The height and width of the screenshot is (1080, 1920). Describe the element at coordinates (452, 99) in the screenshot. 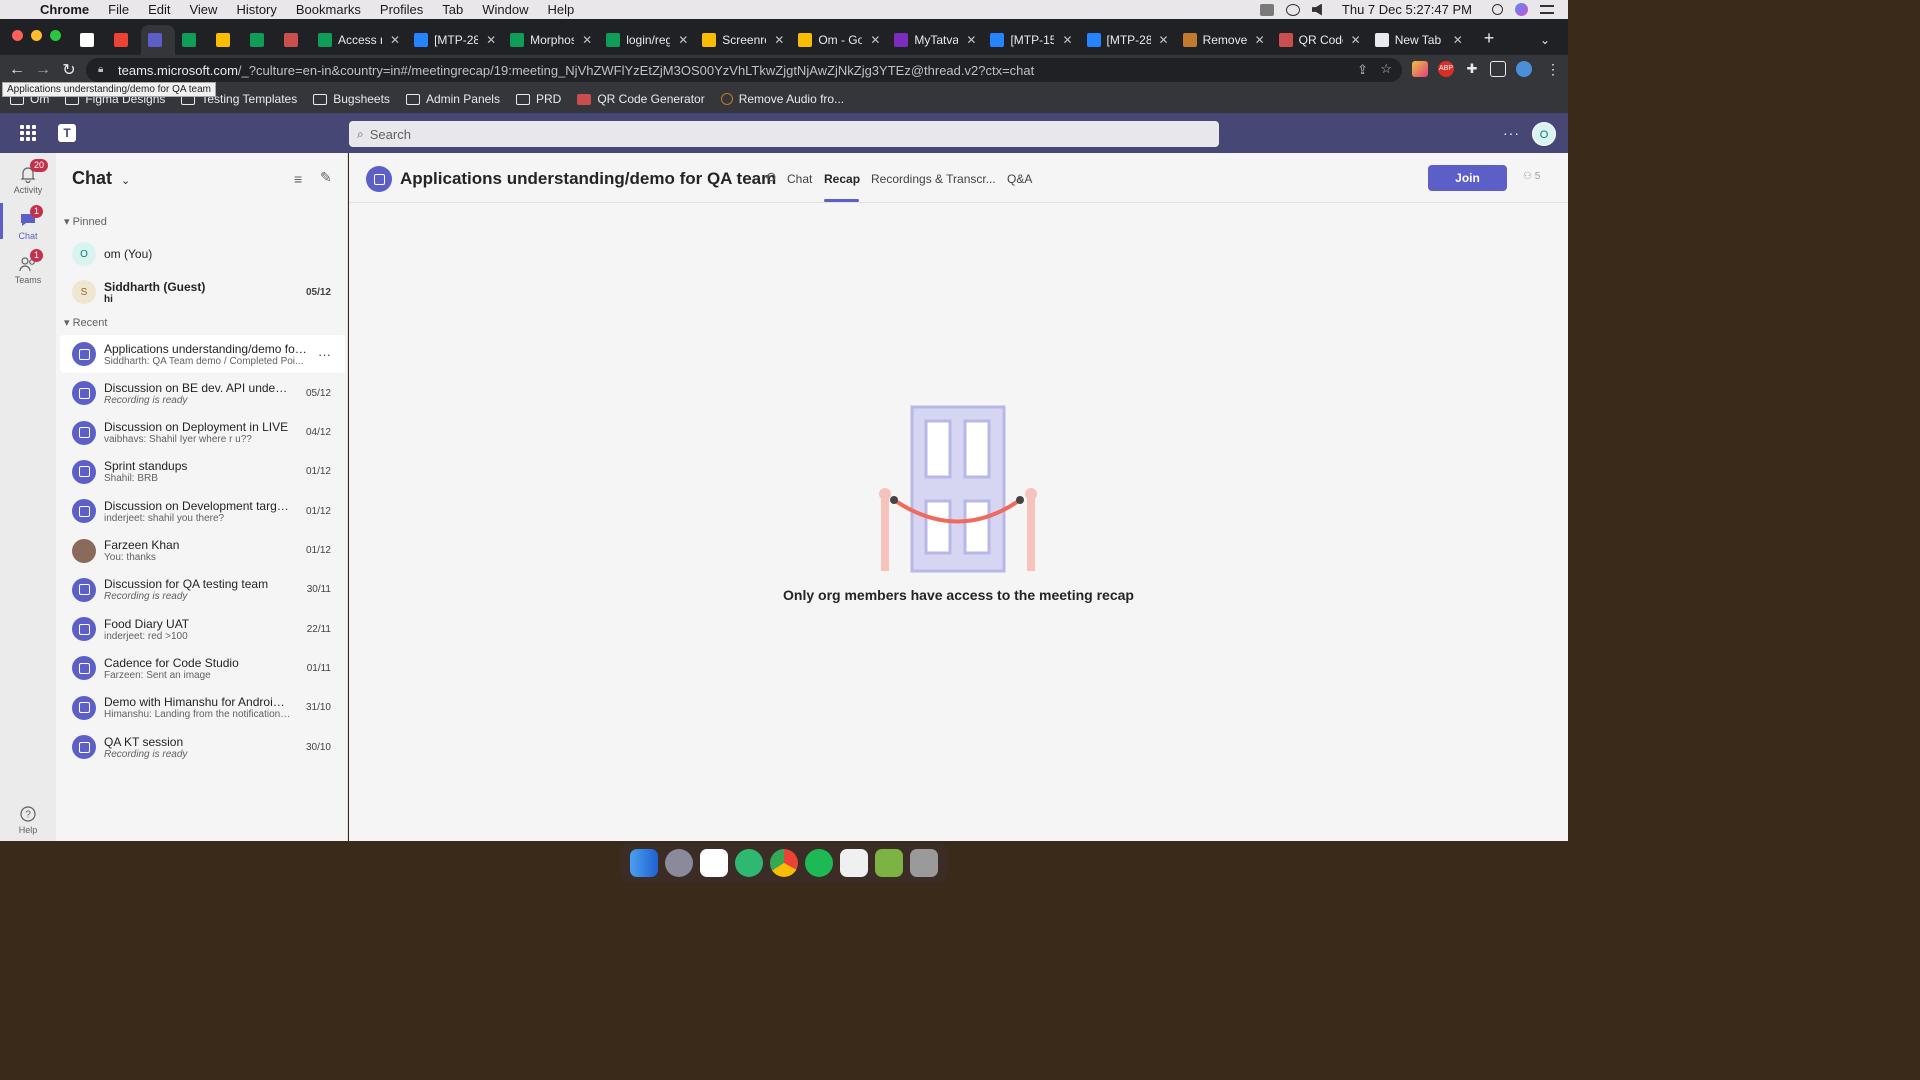

I see `bookmark-admin-panels: Admin Panels` at that location.